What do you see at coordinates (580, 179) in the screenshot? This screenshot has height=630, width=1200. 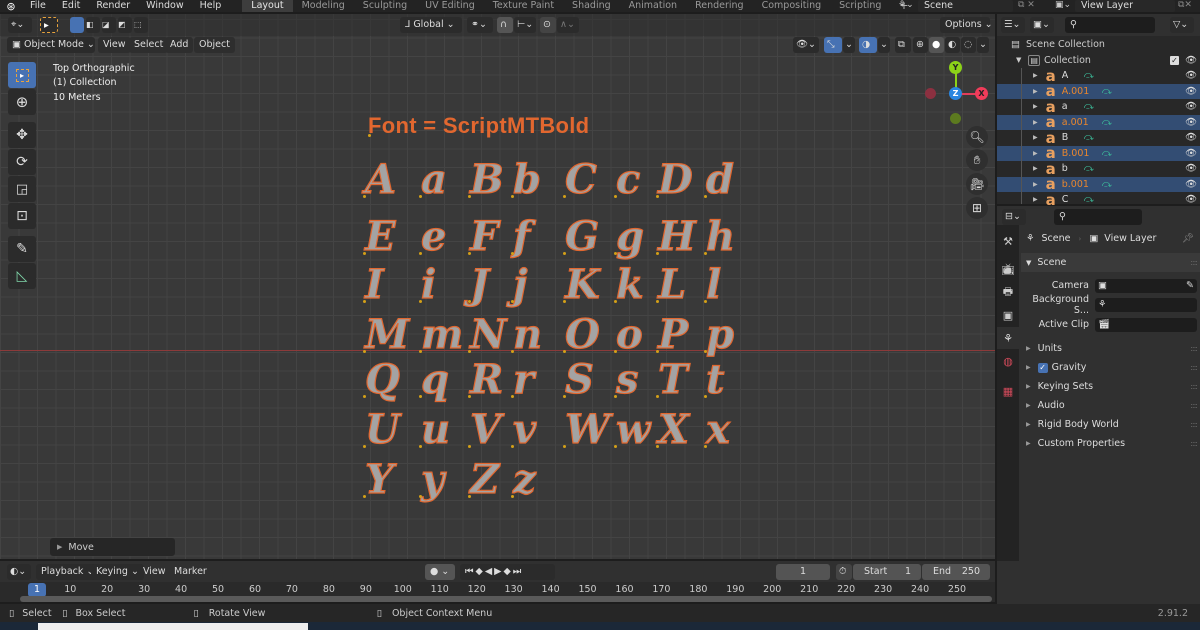 I see `text-object-letter: C` at bounding box center [580, 179].